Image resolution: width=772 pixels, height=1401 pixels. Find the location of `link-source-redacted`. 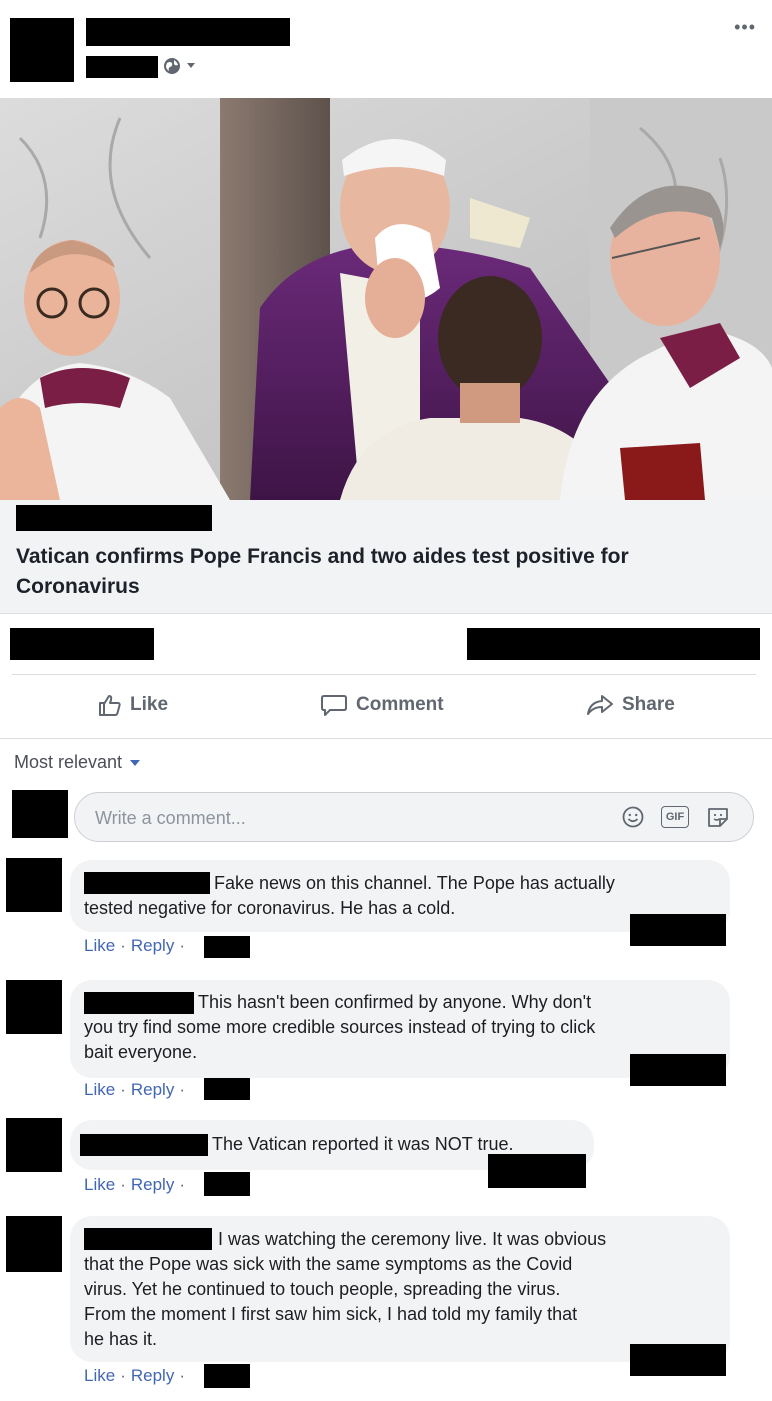

link-source-redacted is located at coordinates (114, 518).